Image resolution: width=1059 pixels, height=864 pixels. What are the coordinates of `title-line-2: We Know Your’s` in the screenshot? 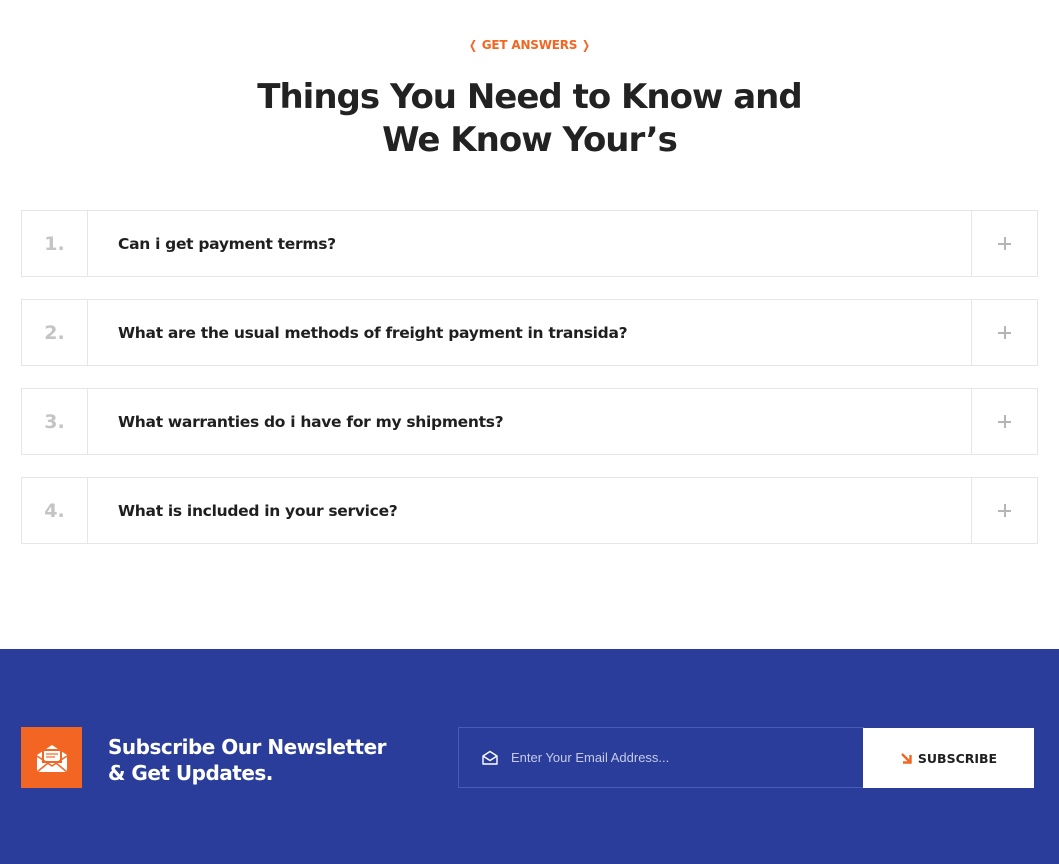 It's located at (530, 140).